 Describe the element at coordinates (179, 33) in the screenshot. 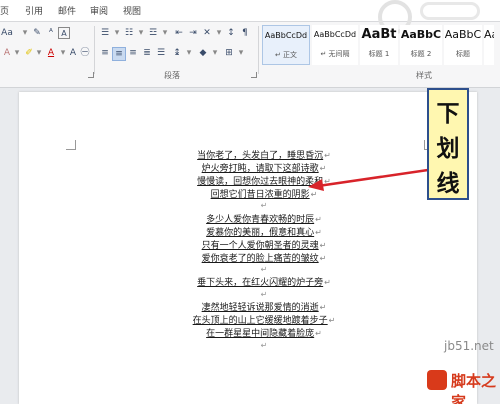

I see `decrease-indent-icon: ⇤` at that location.